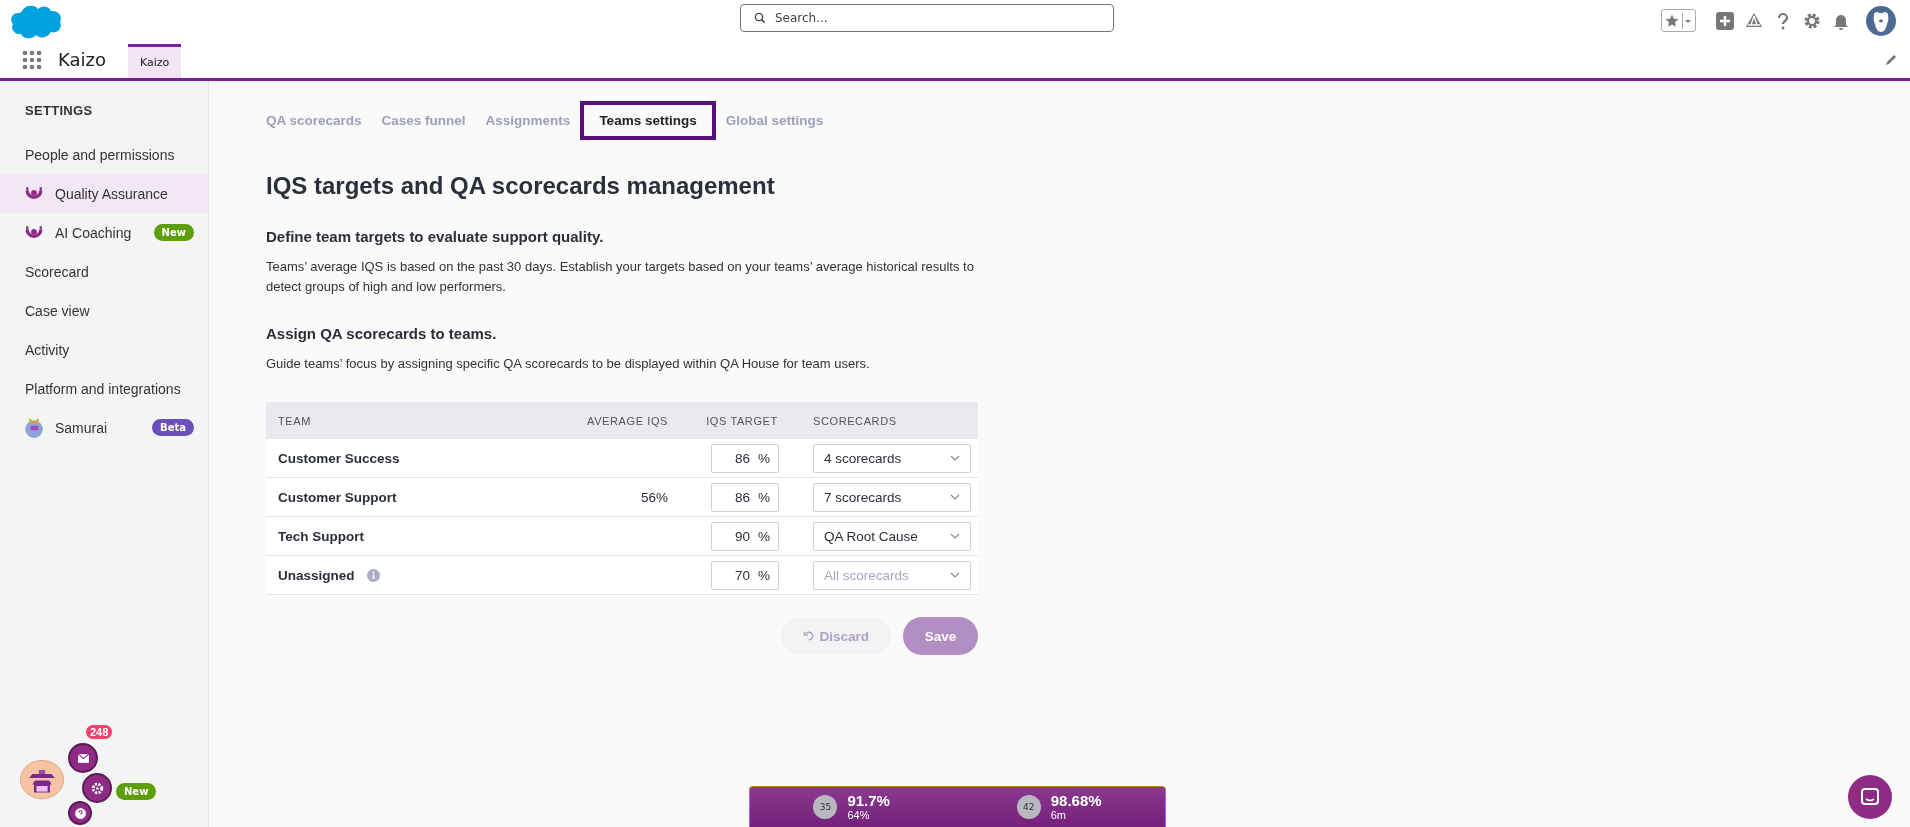 The width and height of the screenshot is (1910, 827). Describe the element at coordinates (1881, 20) in the screenshot. I see `avatar-icon` at that location.